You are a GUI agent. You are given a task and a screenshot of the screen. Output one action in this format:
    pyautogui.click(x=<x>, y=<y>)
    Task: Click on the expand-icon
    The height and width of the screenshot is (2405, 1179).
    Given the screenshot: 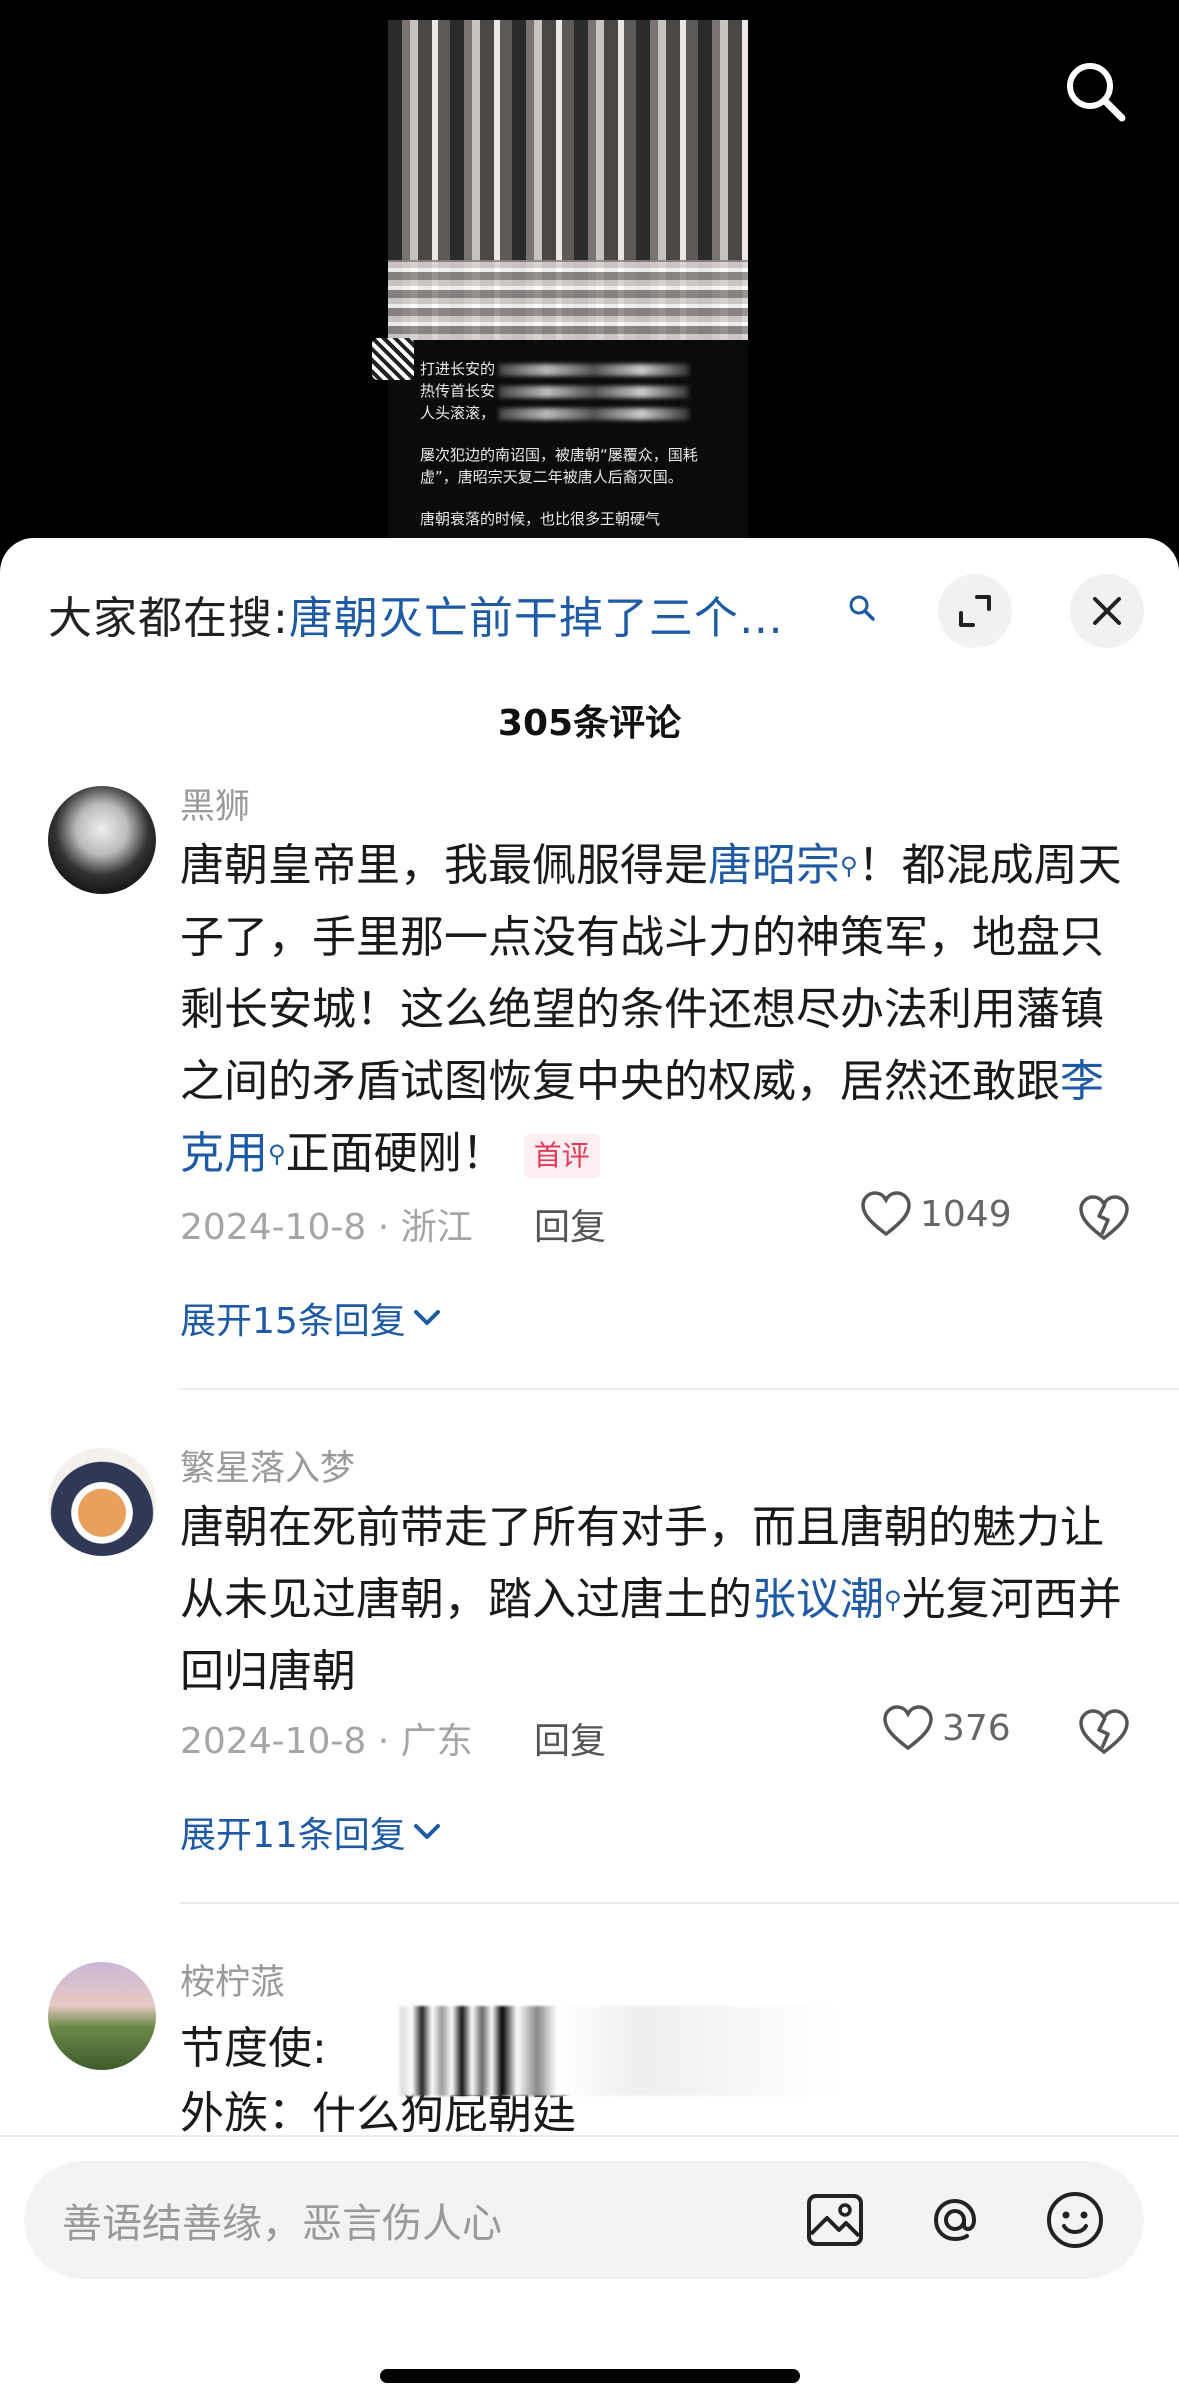 What is the action you would take?
    pyautogui.click(x=975, y=611)
    